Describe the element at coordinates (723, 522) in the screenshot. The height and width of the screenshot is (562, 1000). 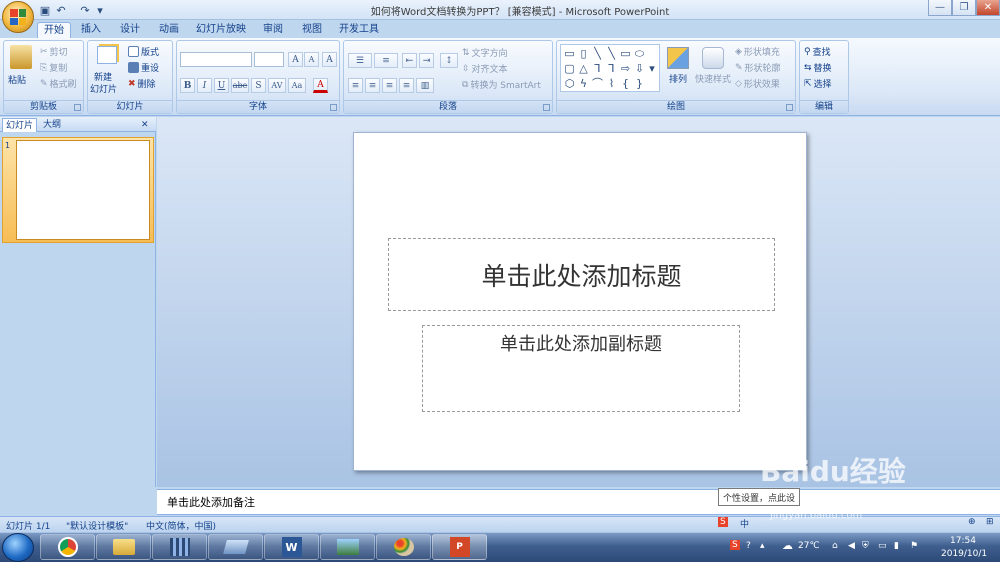
I see `ime-logo-icon: S` at that location.